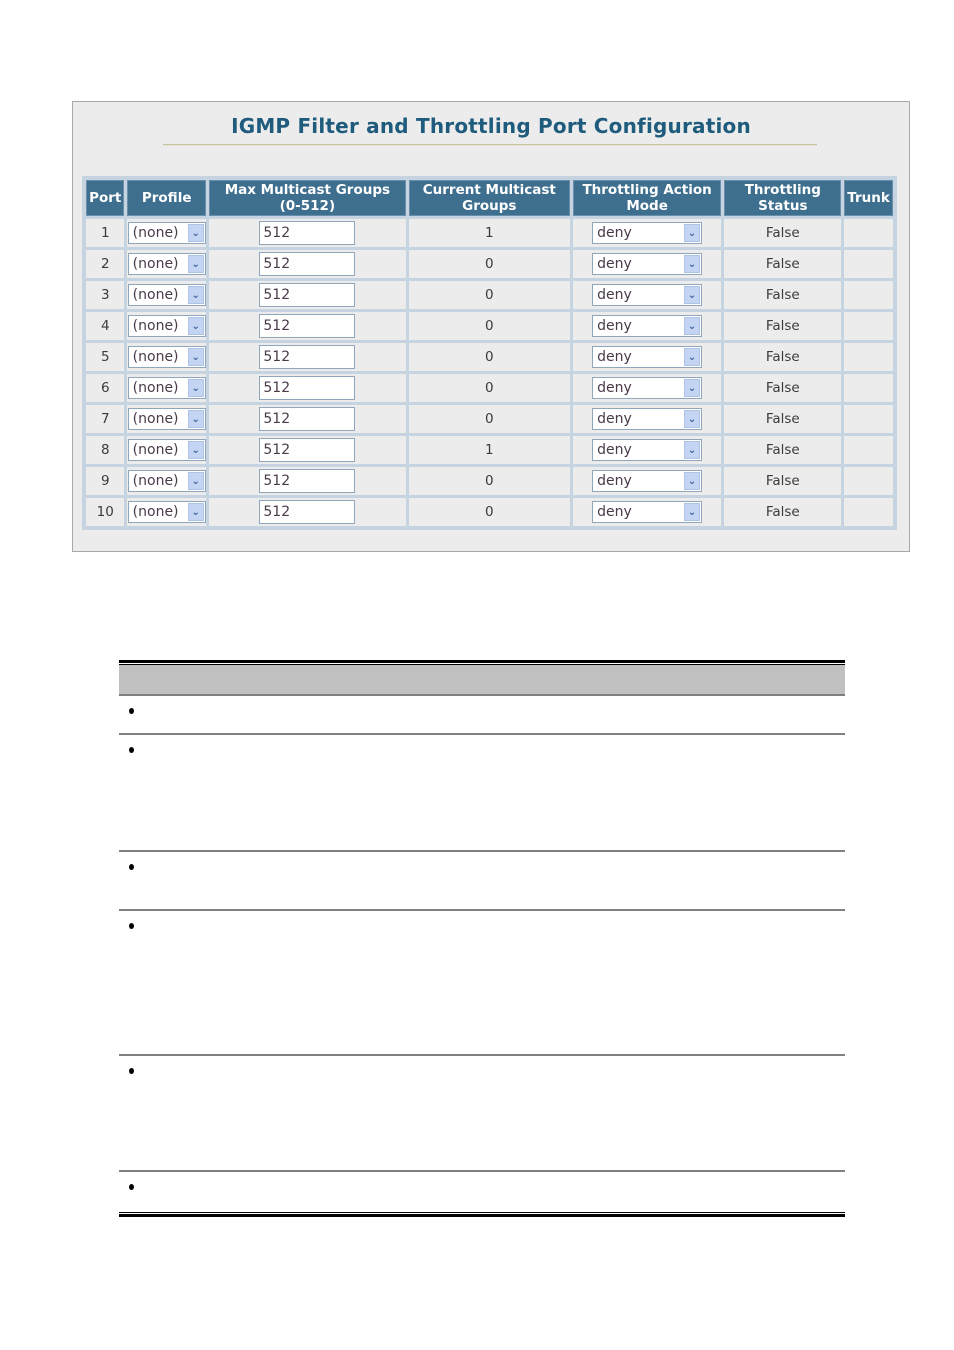 Image resolution: width=954 pixels, height=1350 pixels. Describe the element at coordinates (489, 388) in the screenshot. I see `table-row: 6 (none) ⌄ 0 deny ⌄ False` at that location.